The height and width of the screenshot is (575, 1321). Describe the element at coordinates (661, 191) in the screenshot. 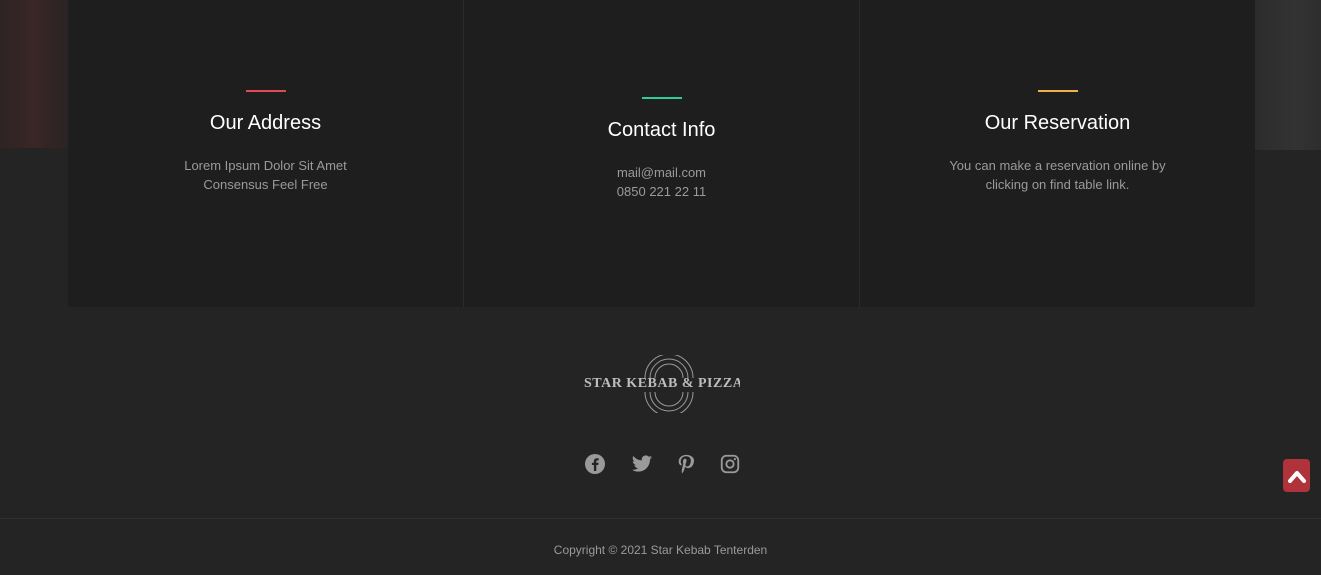

I see `contact-phone: 0850 221 22 11` at that location.